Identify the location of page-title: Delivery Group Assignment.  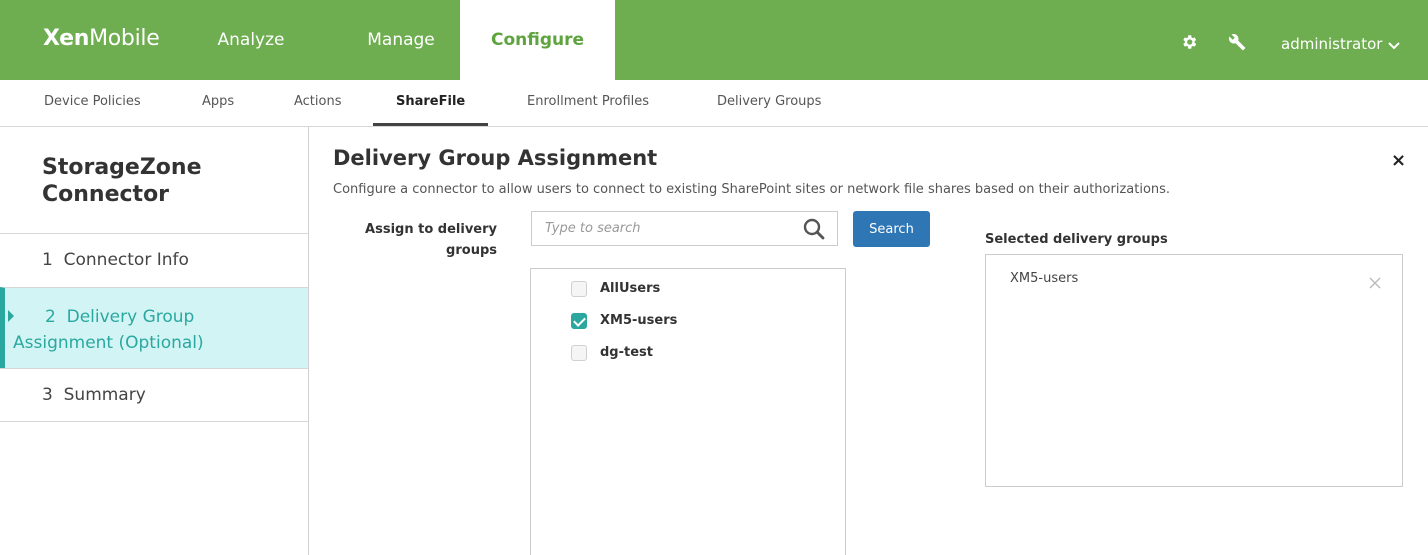
(495, 158).